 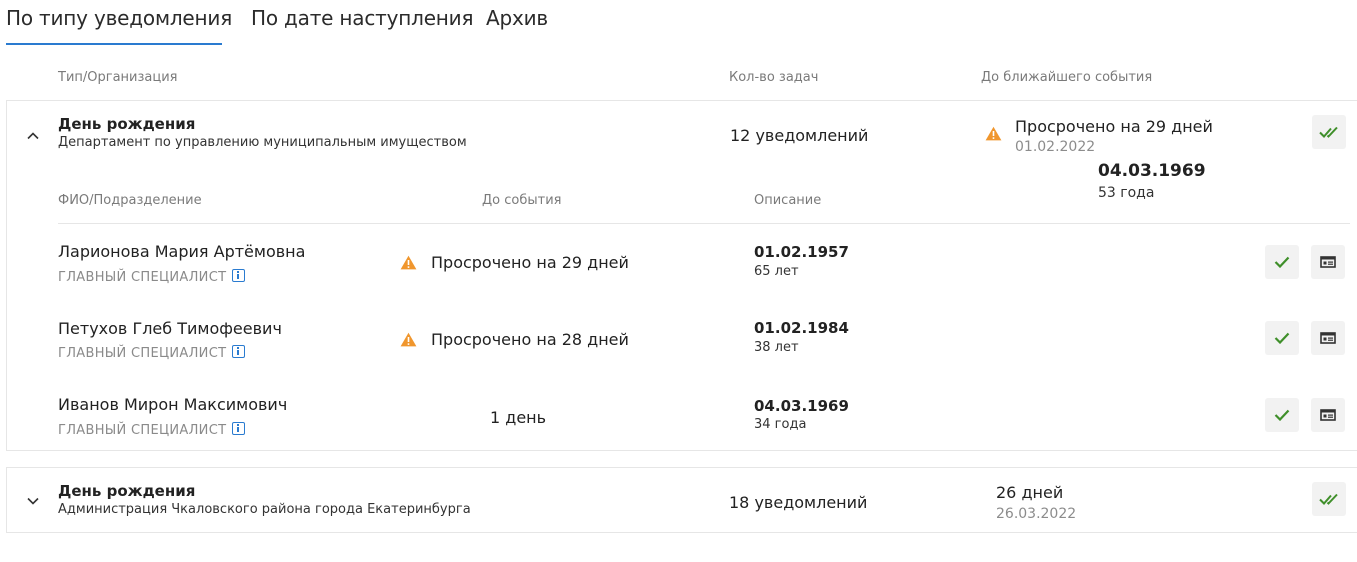 What do you see at coordinates (1152, 171) in the screenshot?
I see `tooltip-date: 04.03.1969` at bounding box center [1152, 171].